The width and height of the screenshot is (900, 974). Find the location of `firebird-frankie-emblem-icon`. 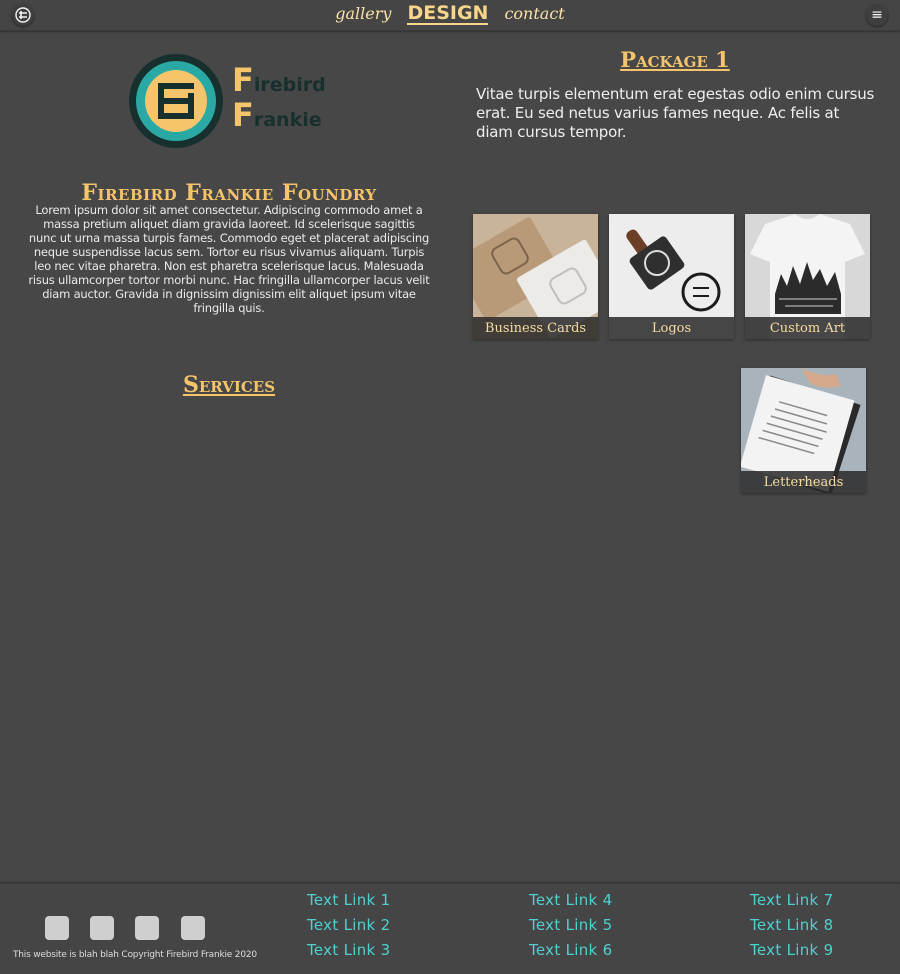

firebird-frankie-emblem-icon is located at coordinates (176, 101).